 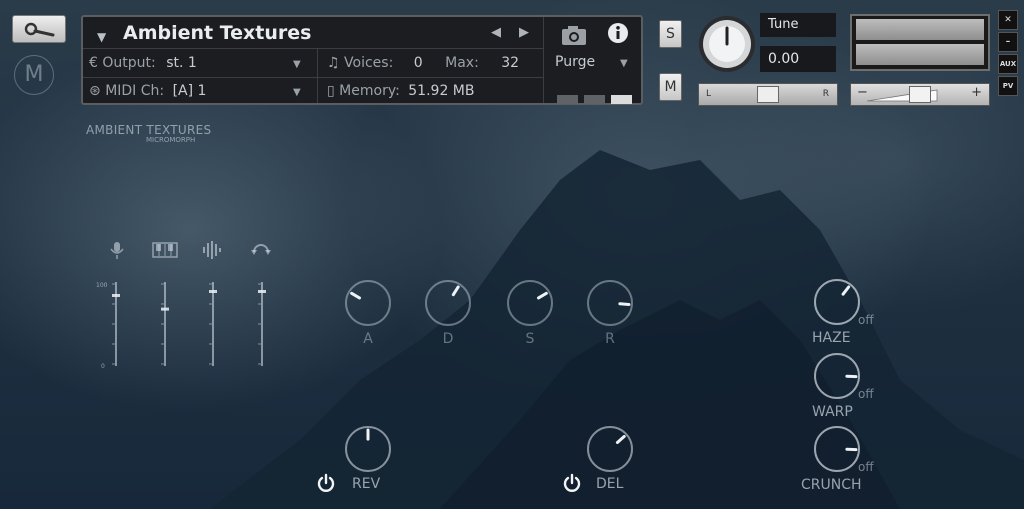 What do you see at coordinates (920, 42) in the screenshot?
I see `output-level-meter` at bounding box center [920, 42].